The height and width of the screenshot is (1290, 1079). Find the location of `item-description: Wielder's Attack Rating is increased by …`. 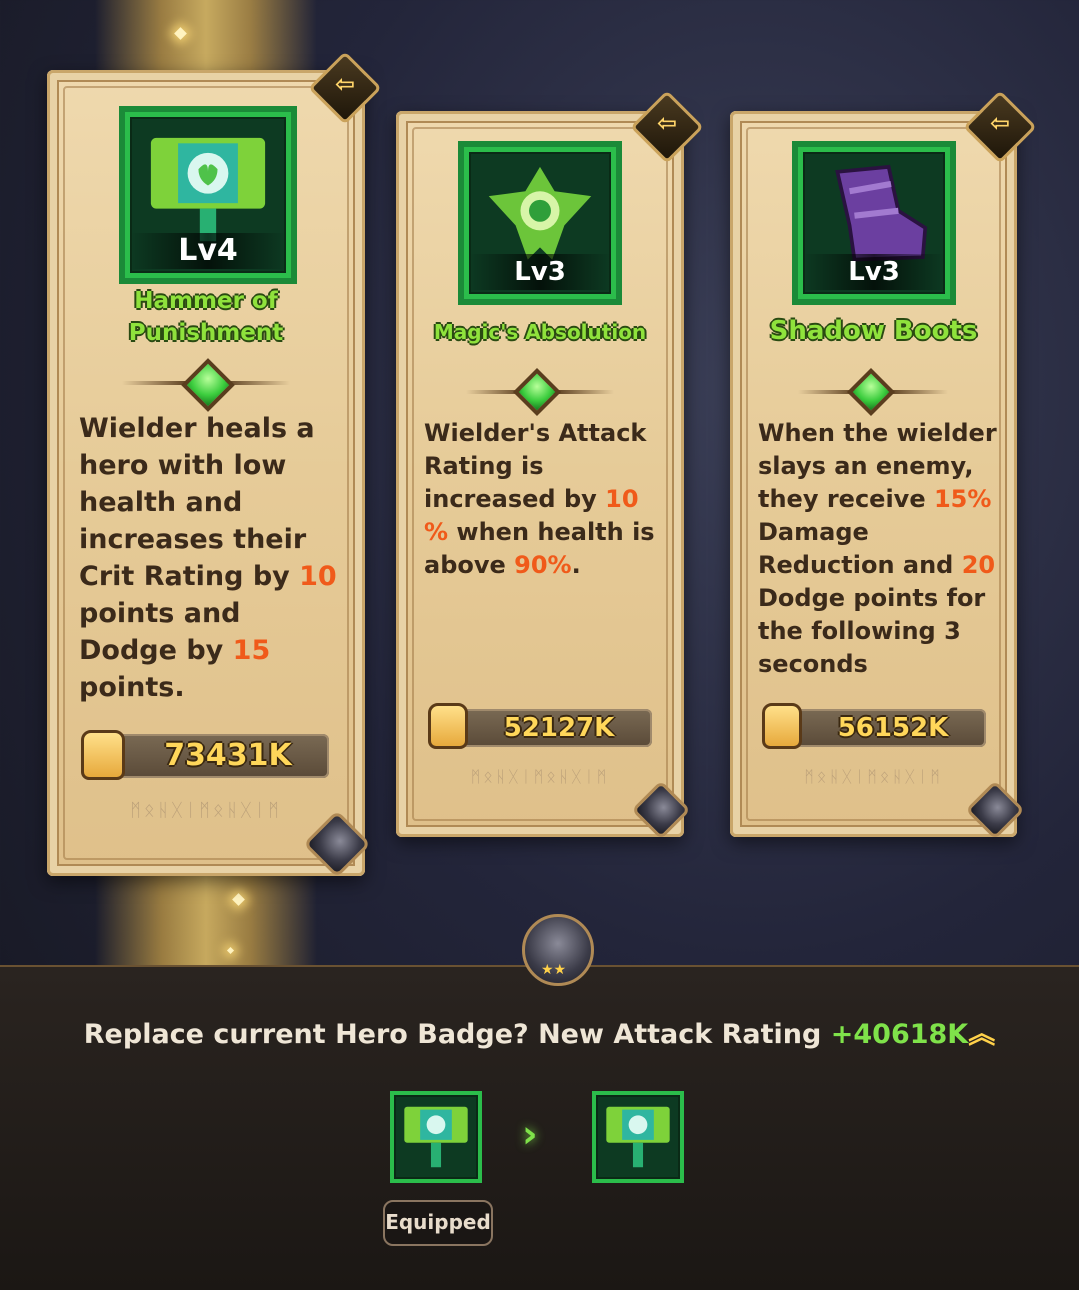

item-description: Wielder's Attack Rating is increased by … is located at coordinates (544, 507).